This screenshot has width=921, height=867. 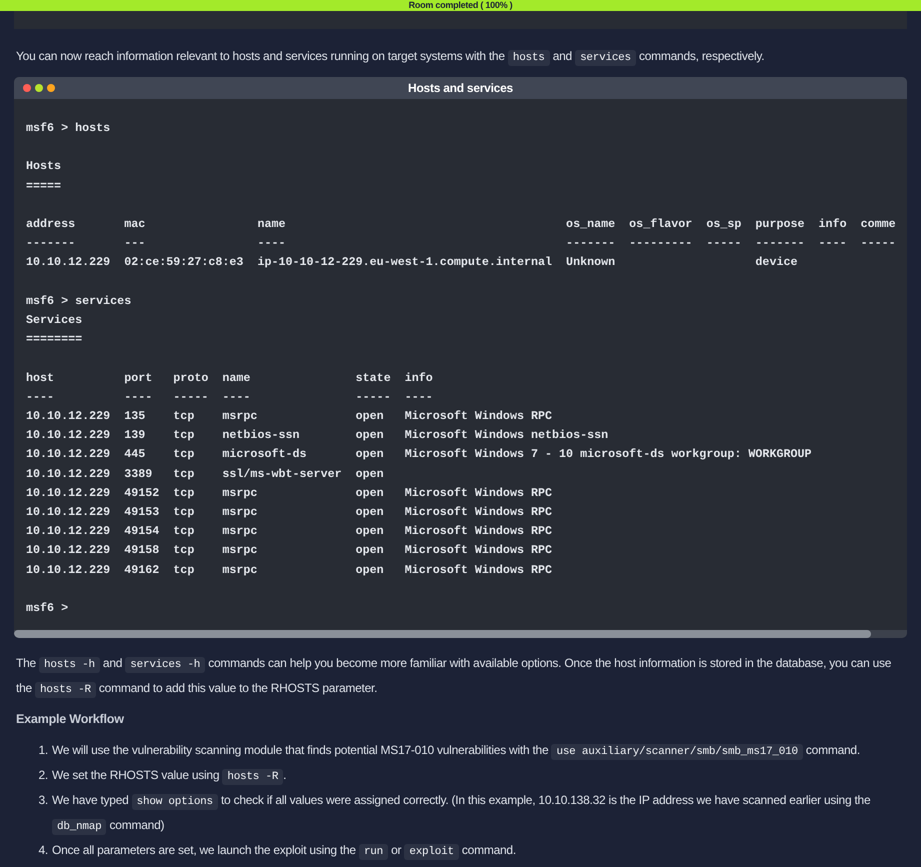 I want to click on list-number: 1., so click(x=42, y=751).